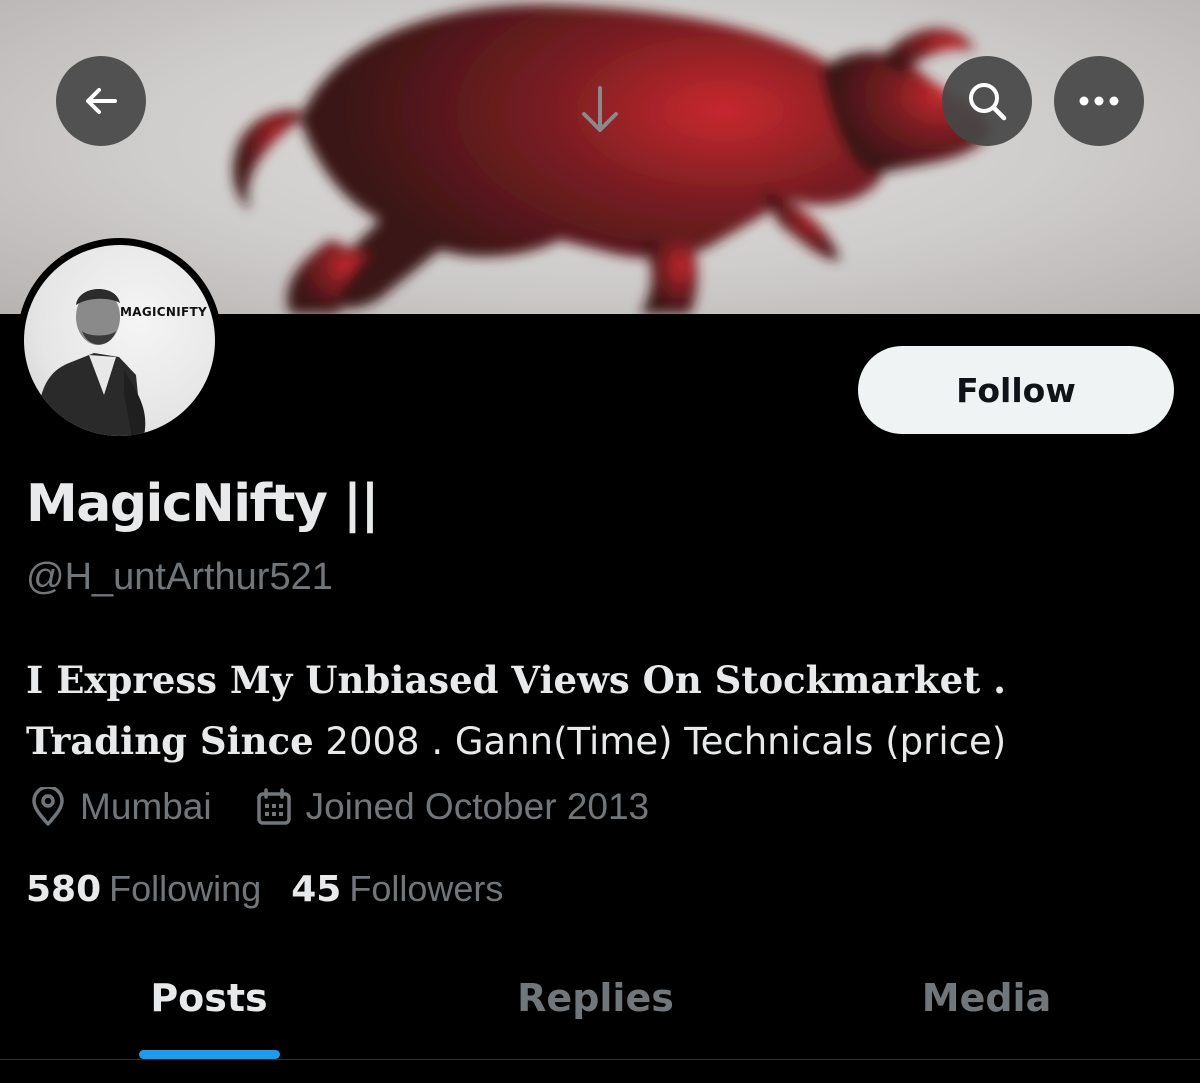 This screenshot has width=1200, height=1083. Describe the element at coordinates (986, 998) in the screenshot. I see `tab-media-label: Media` at that location.